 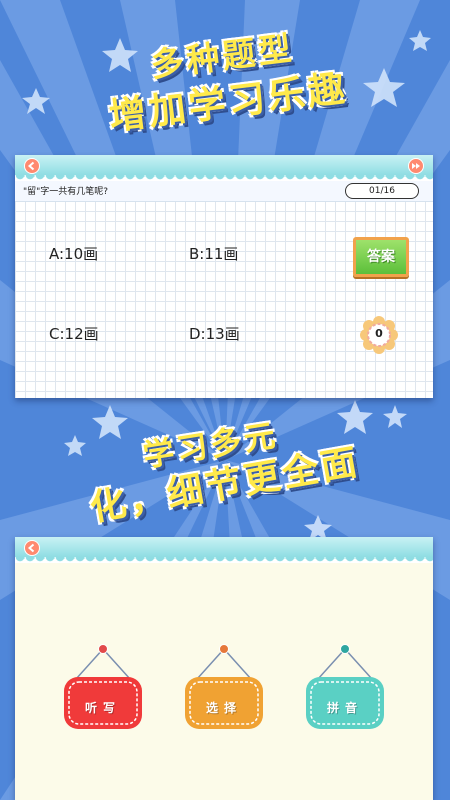 What do you see at coordinates (224, 548) in the screenshot?
I see `mode-panel-header` at bounding box center [224, 548].